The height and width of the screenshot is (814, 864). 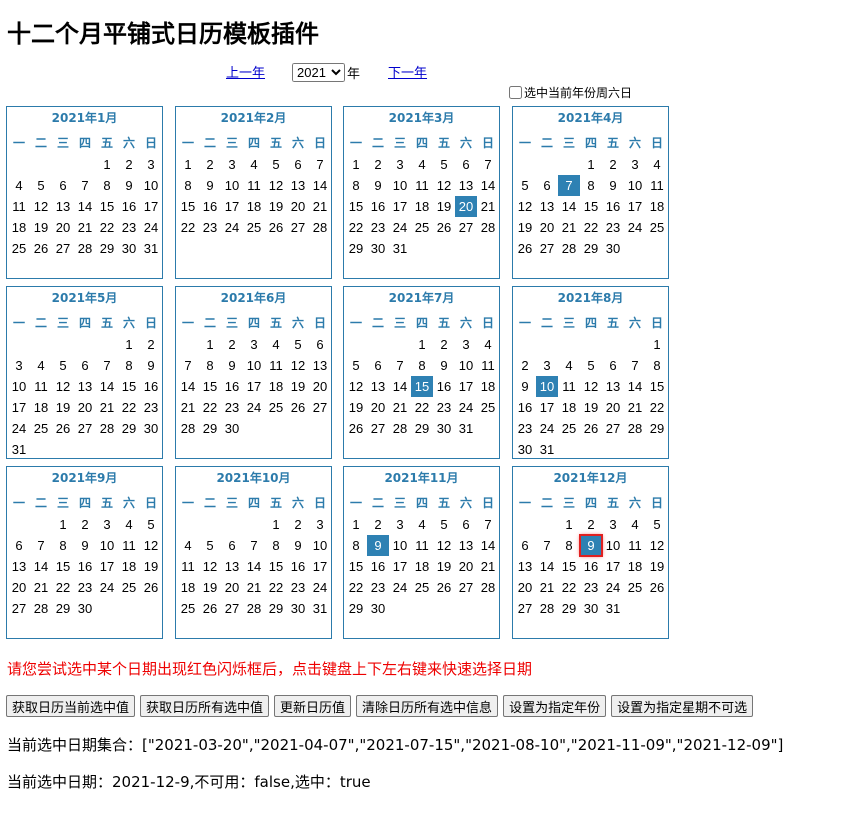 I want to click on day-cell: 25, so click(x=254, y=227).